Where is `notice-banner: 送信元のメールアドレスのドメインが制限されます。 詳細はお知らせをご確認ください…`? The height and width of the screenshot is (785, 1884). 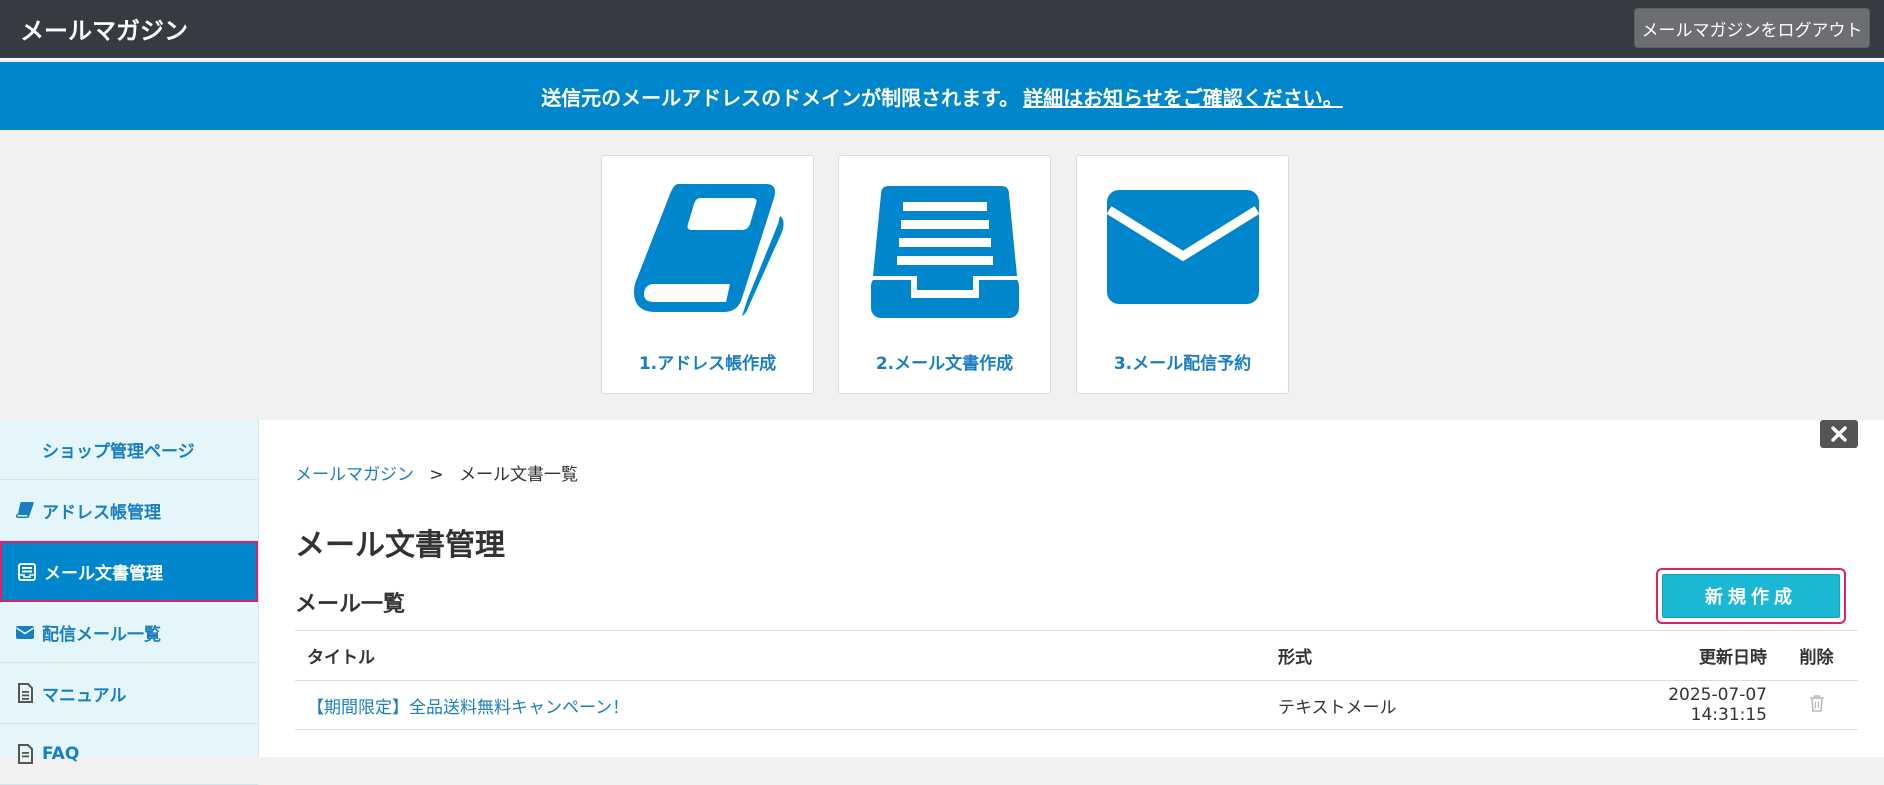 notice-banner: 送信元のメールアドレスのドメインが制限されます。 詳細はお知らせをご確認ください… is located at coordinates (942, 96).